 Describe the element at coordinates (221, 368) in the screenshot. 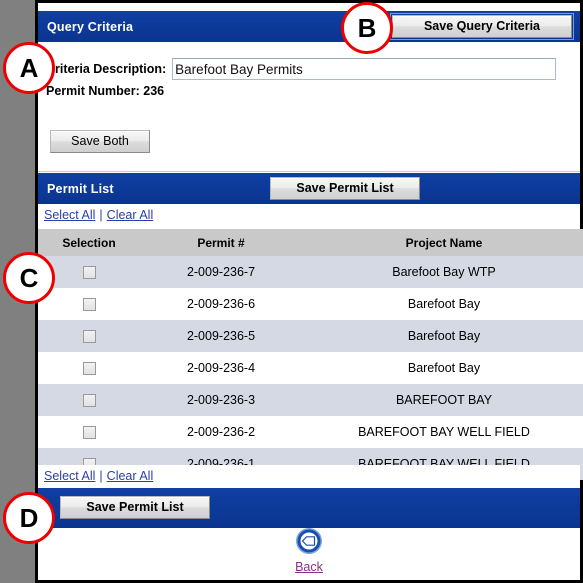

I see `cell-permit-number: 2-009-236-4` at that location.